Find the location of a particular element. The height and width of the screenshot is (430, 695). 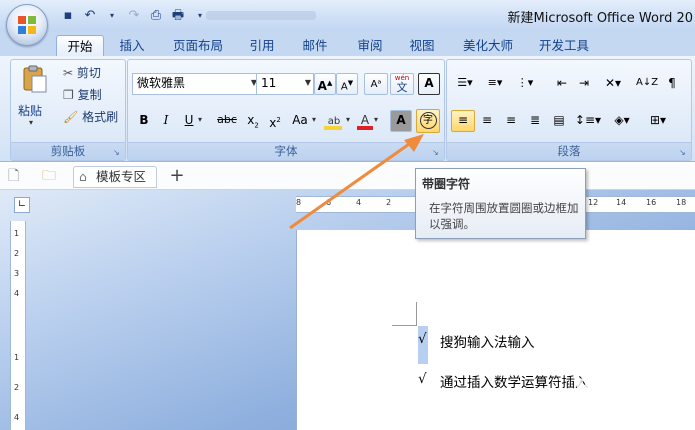

multilevel-list-button: ⋮▾ is located at coordinates (525, 84).